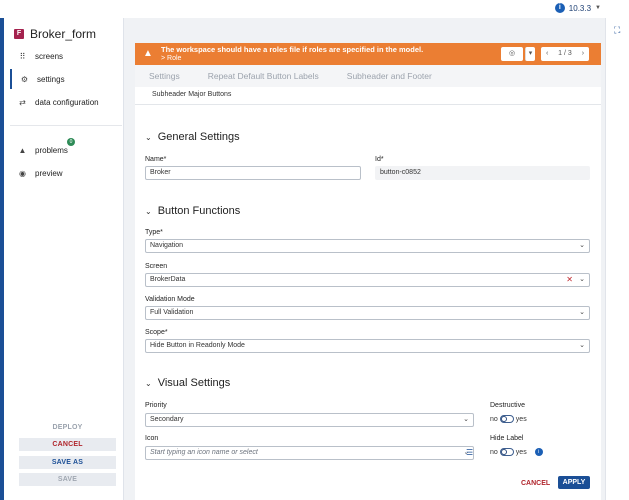 This screenshot has width=629, height=500. What do you see at coordinates (63, 34) in the screenshot?
I see `app-name: Broker_form` at bounding box center [63, 34].